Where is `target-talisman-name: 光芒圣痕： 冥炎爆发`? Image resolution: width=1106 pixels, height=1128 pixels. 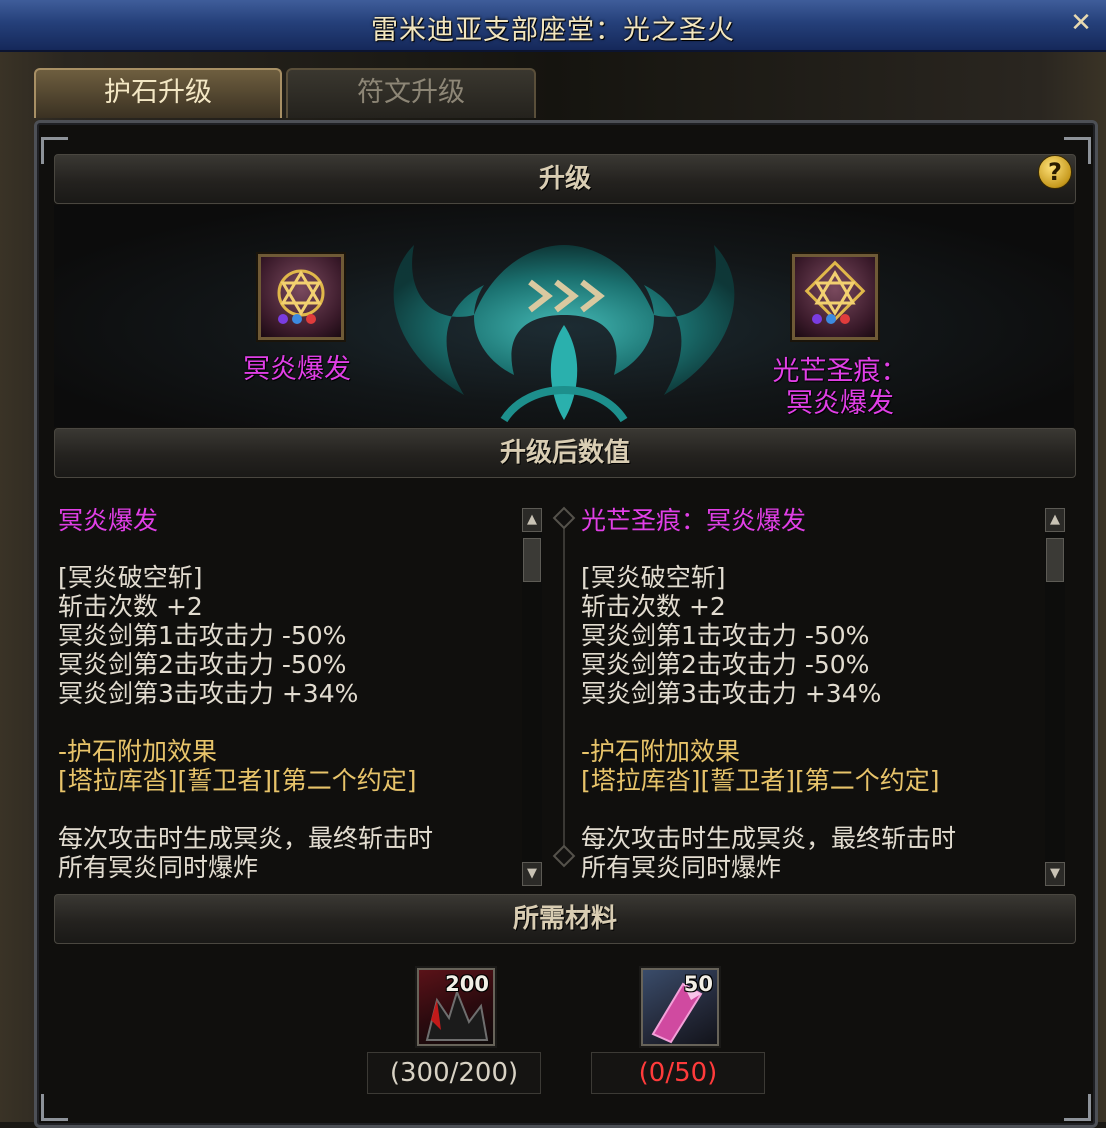
target-talisman-name: 光芒圣痕： 冥炎爆发 is located at coordinates (840, 388).